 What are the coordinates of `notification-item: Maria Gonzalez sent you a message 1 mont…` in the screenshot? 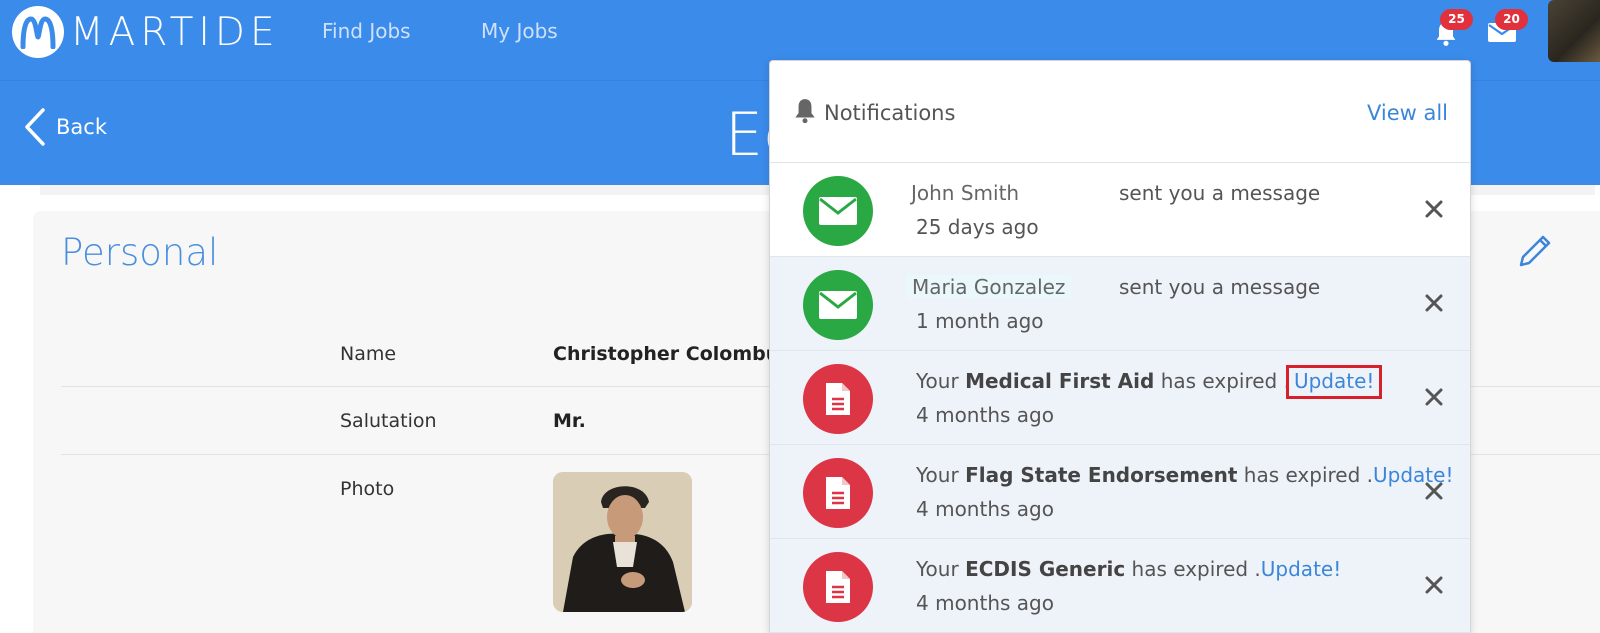 It's located at (1120, 304).